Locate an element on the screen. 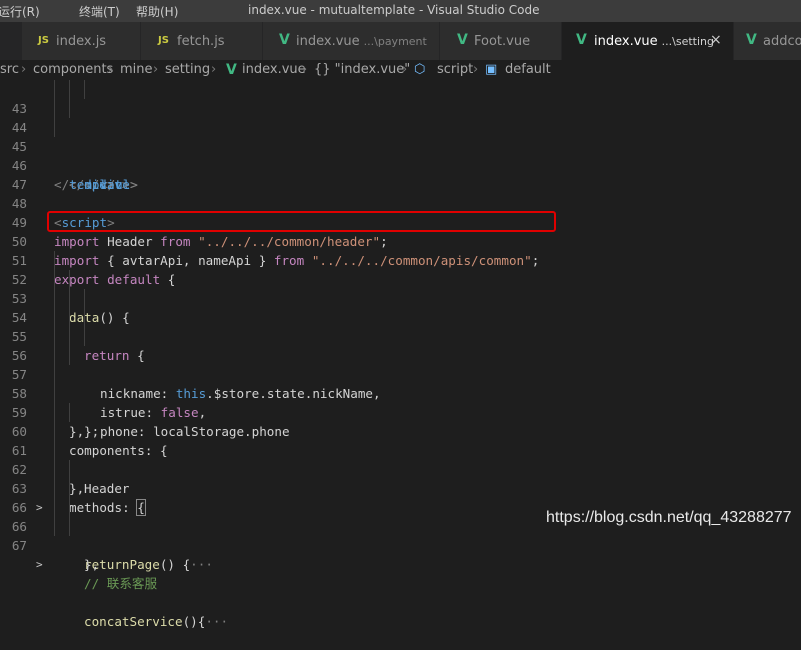 This screenshot has height=650, width=801. breadcrumb-item-file: index.vue is located at coordinates (274, 69).